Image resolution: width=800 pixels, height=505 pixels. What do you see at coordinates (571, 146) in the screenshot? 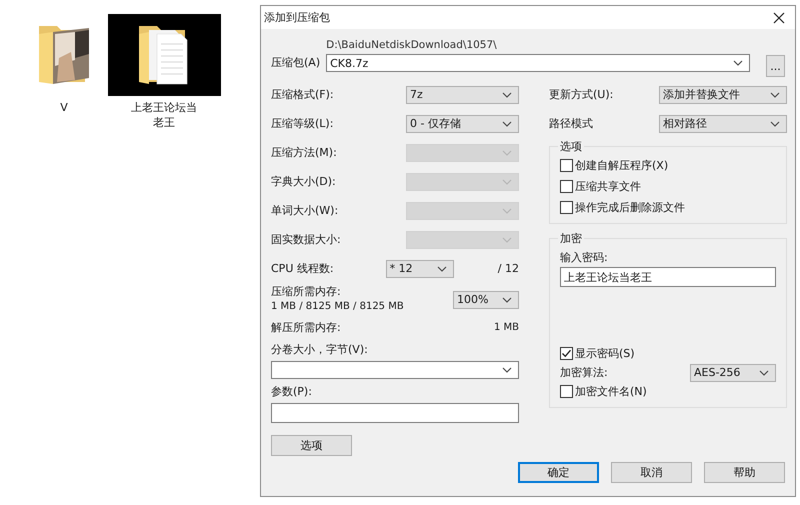
I see `group-title: 选项` at bounding box center [571, 146].